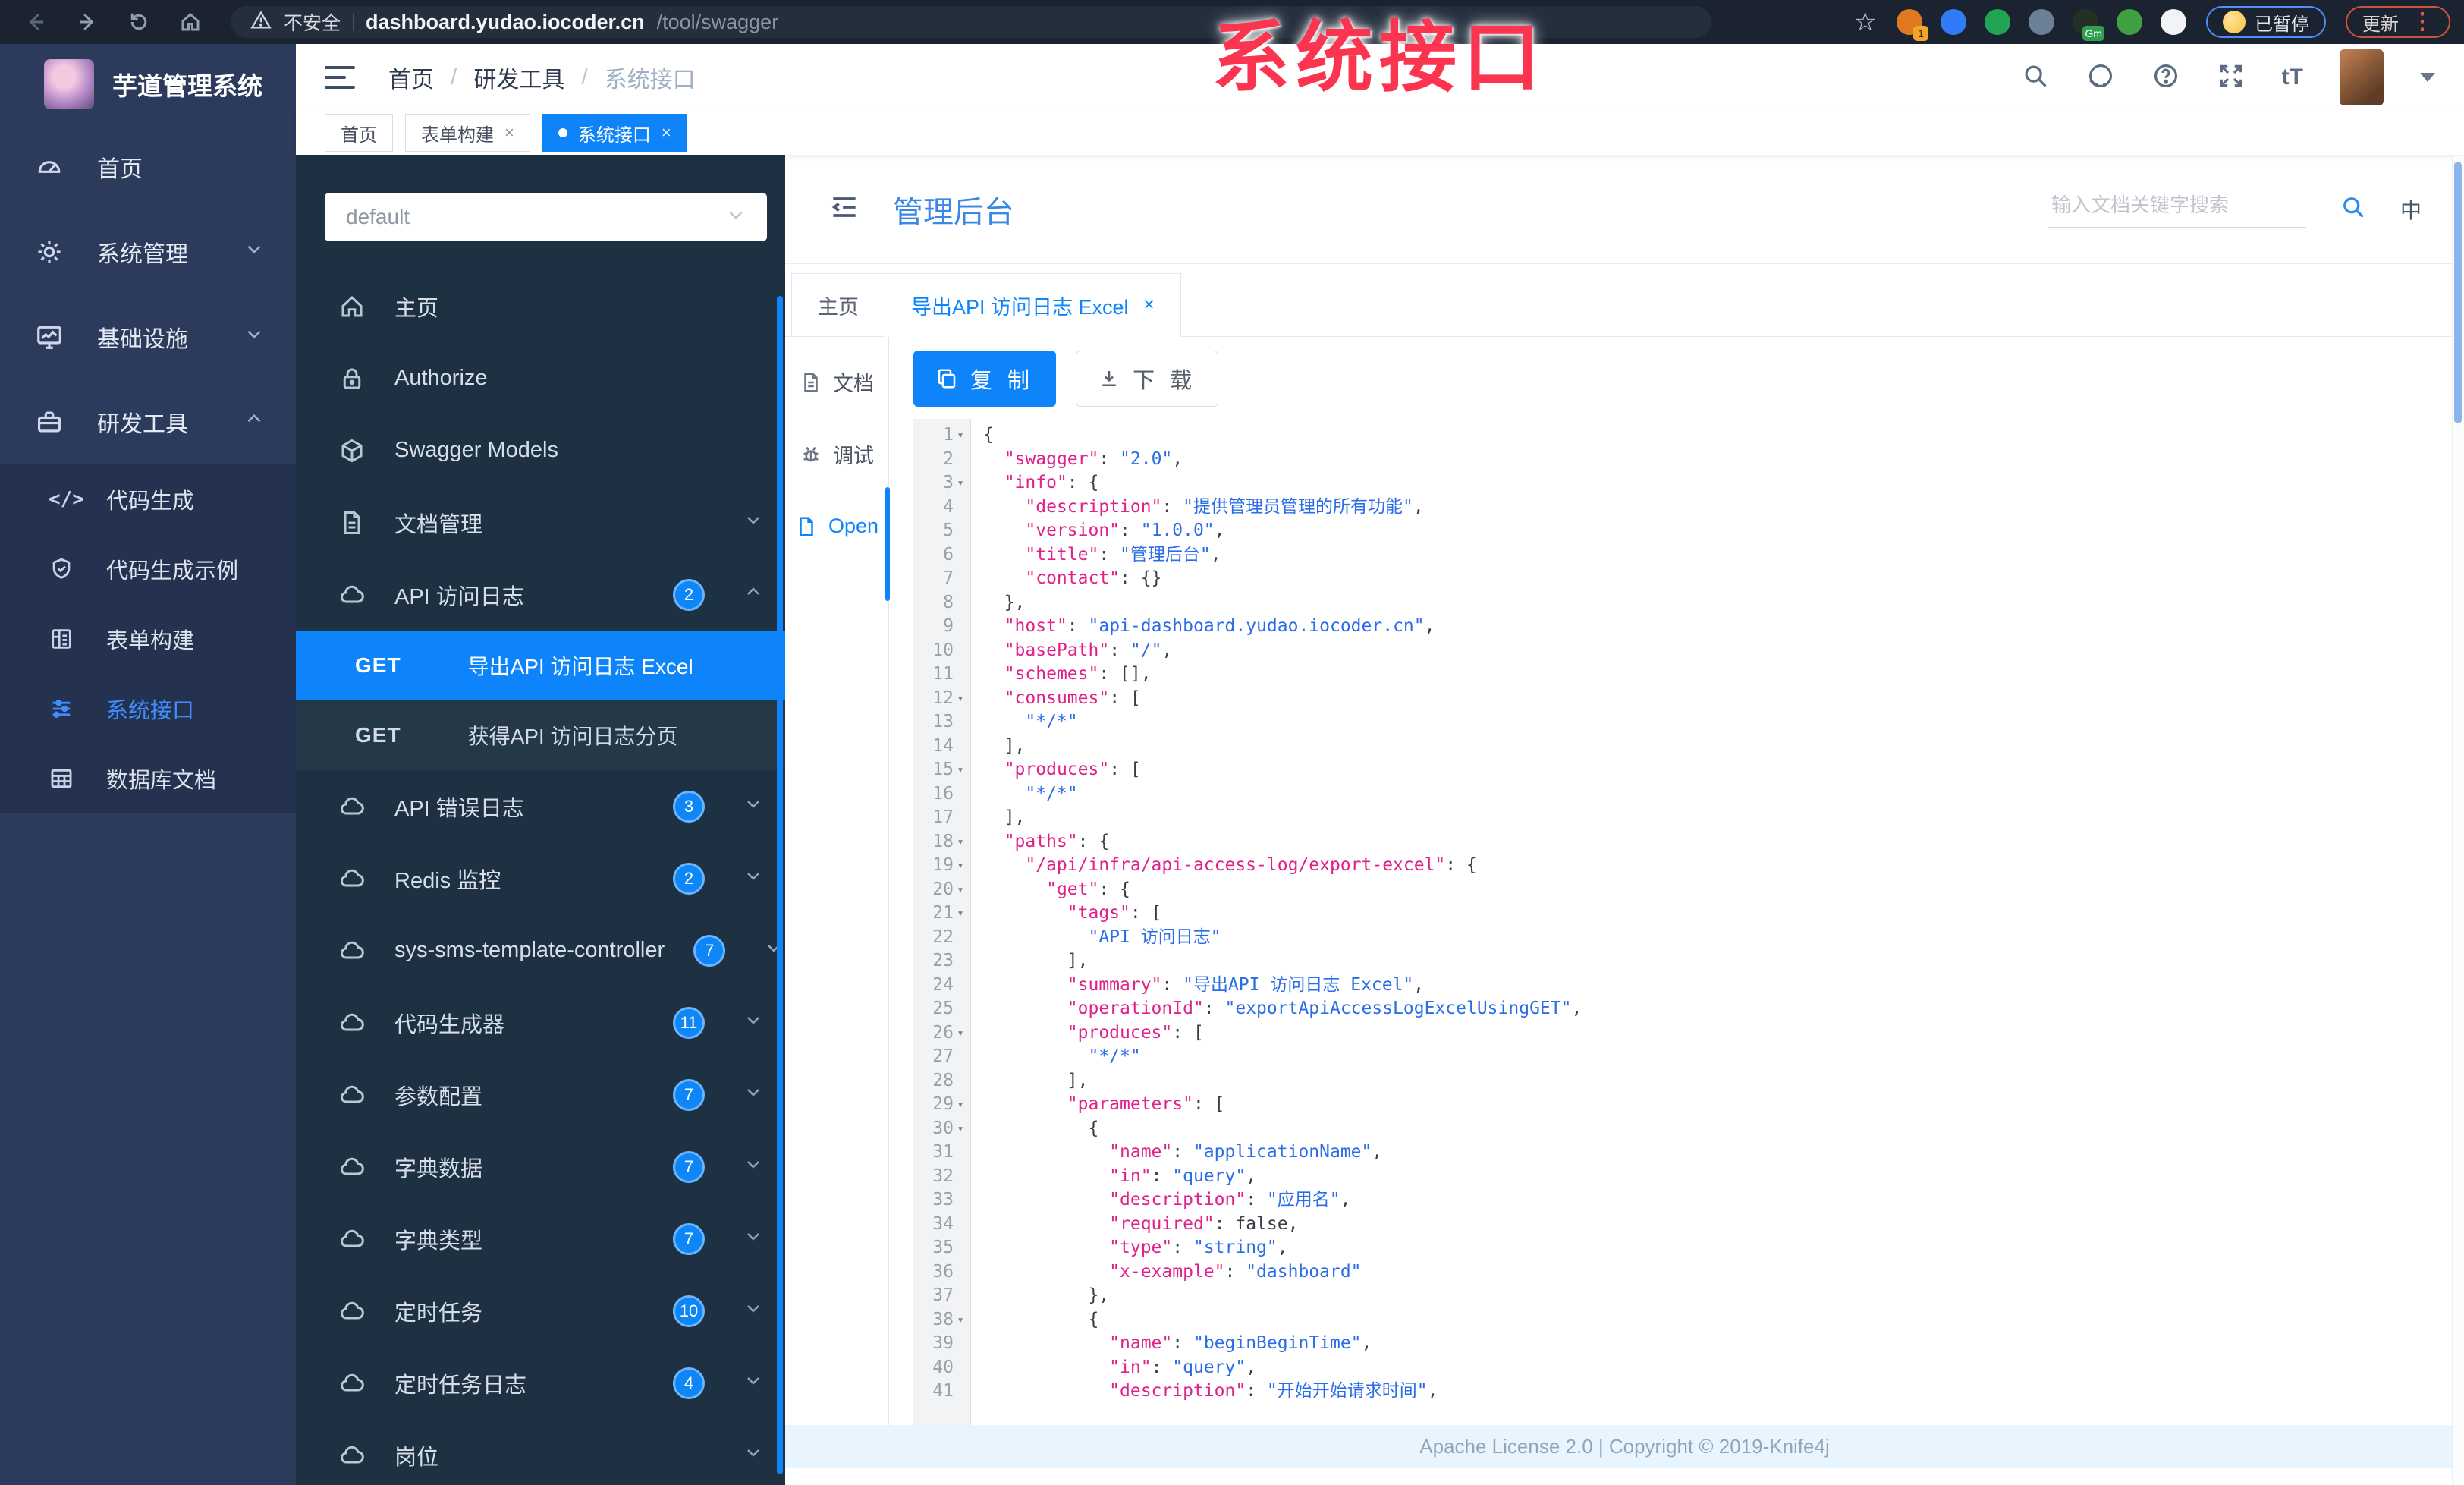 The height and width of the screenshot is (1485, 2464). Describe the element at coordinates (352, 1023) in the screenshot. I see `cloud-icon` at that location.